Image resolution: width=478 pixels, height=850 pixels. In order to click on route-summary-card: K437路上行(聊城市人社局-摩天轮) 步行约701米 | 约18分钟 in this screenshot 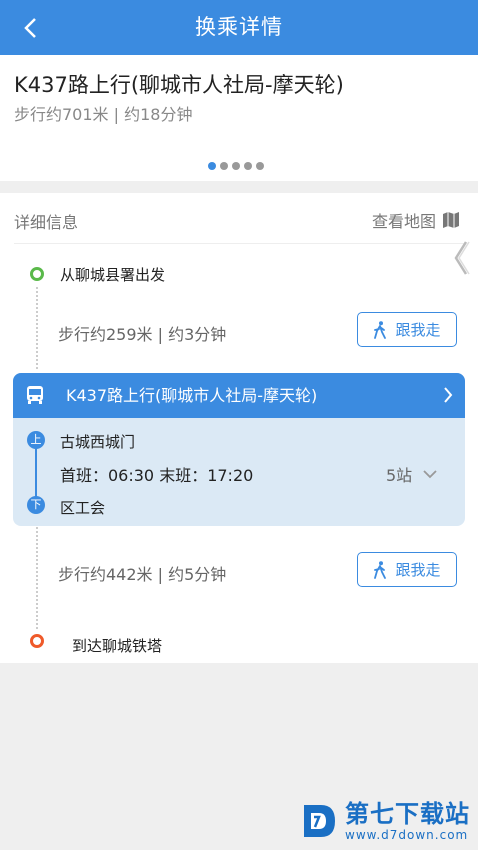, I will do `click(239, 118)`.